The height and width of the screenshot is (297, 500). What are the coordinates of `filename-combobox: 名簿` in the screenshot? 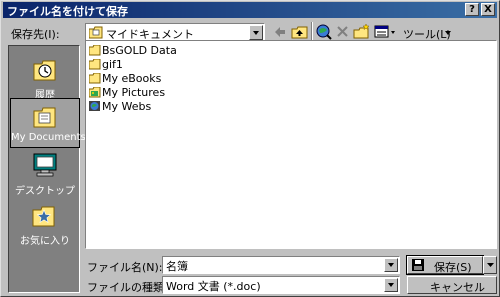 It's located at (281, 265).